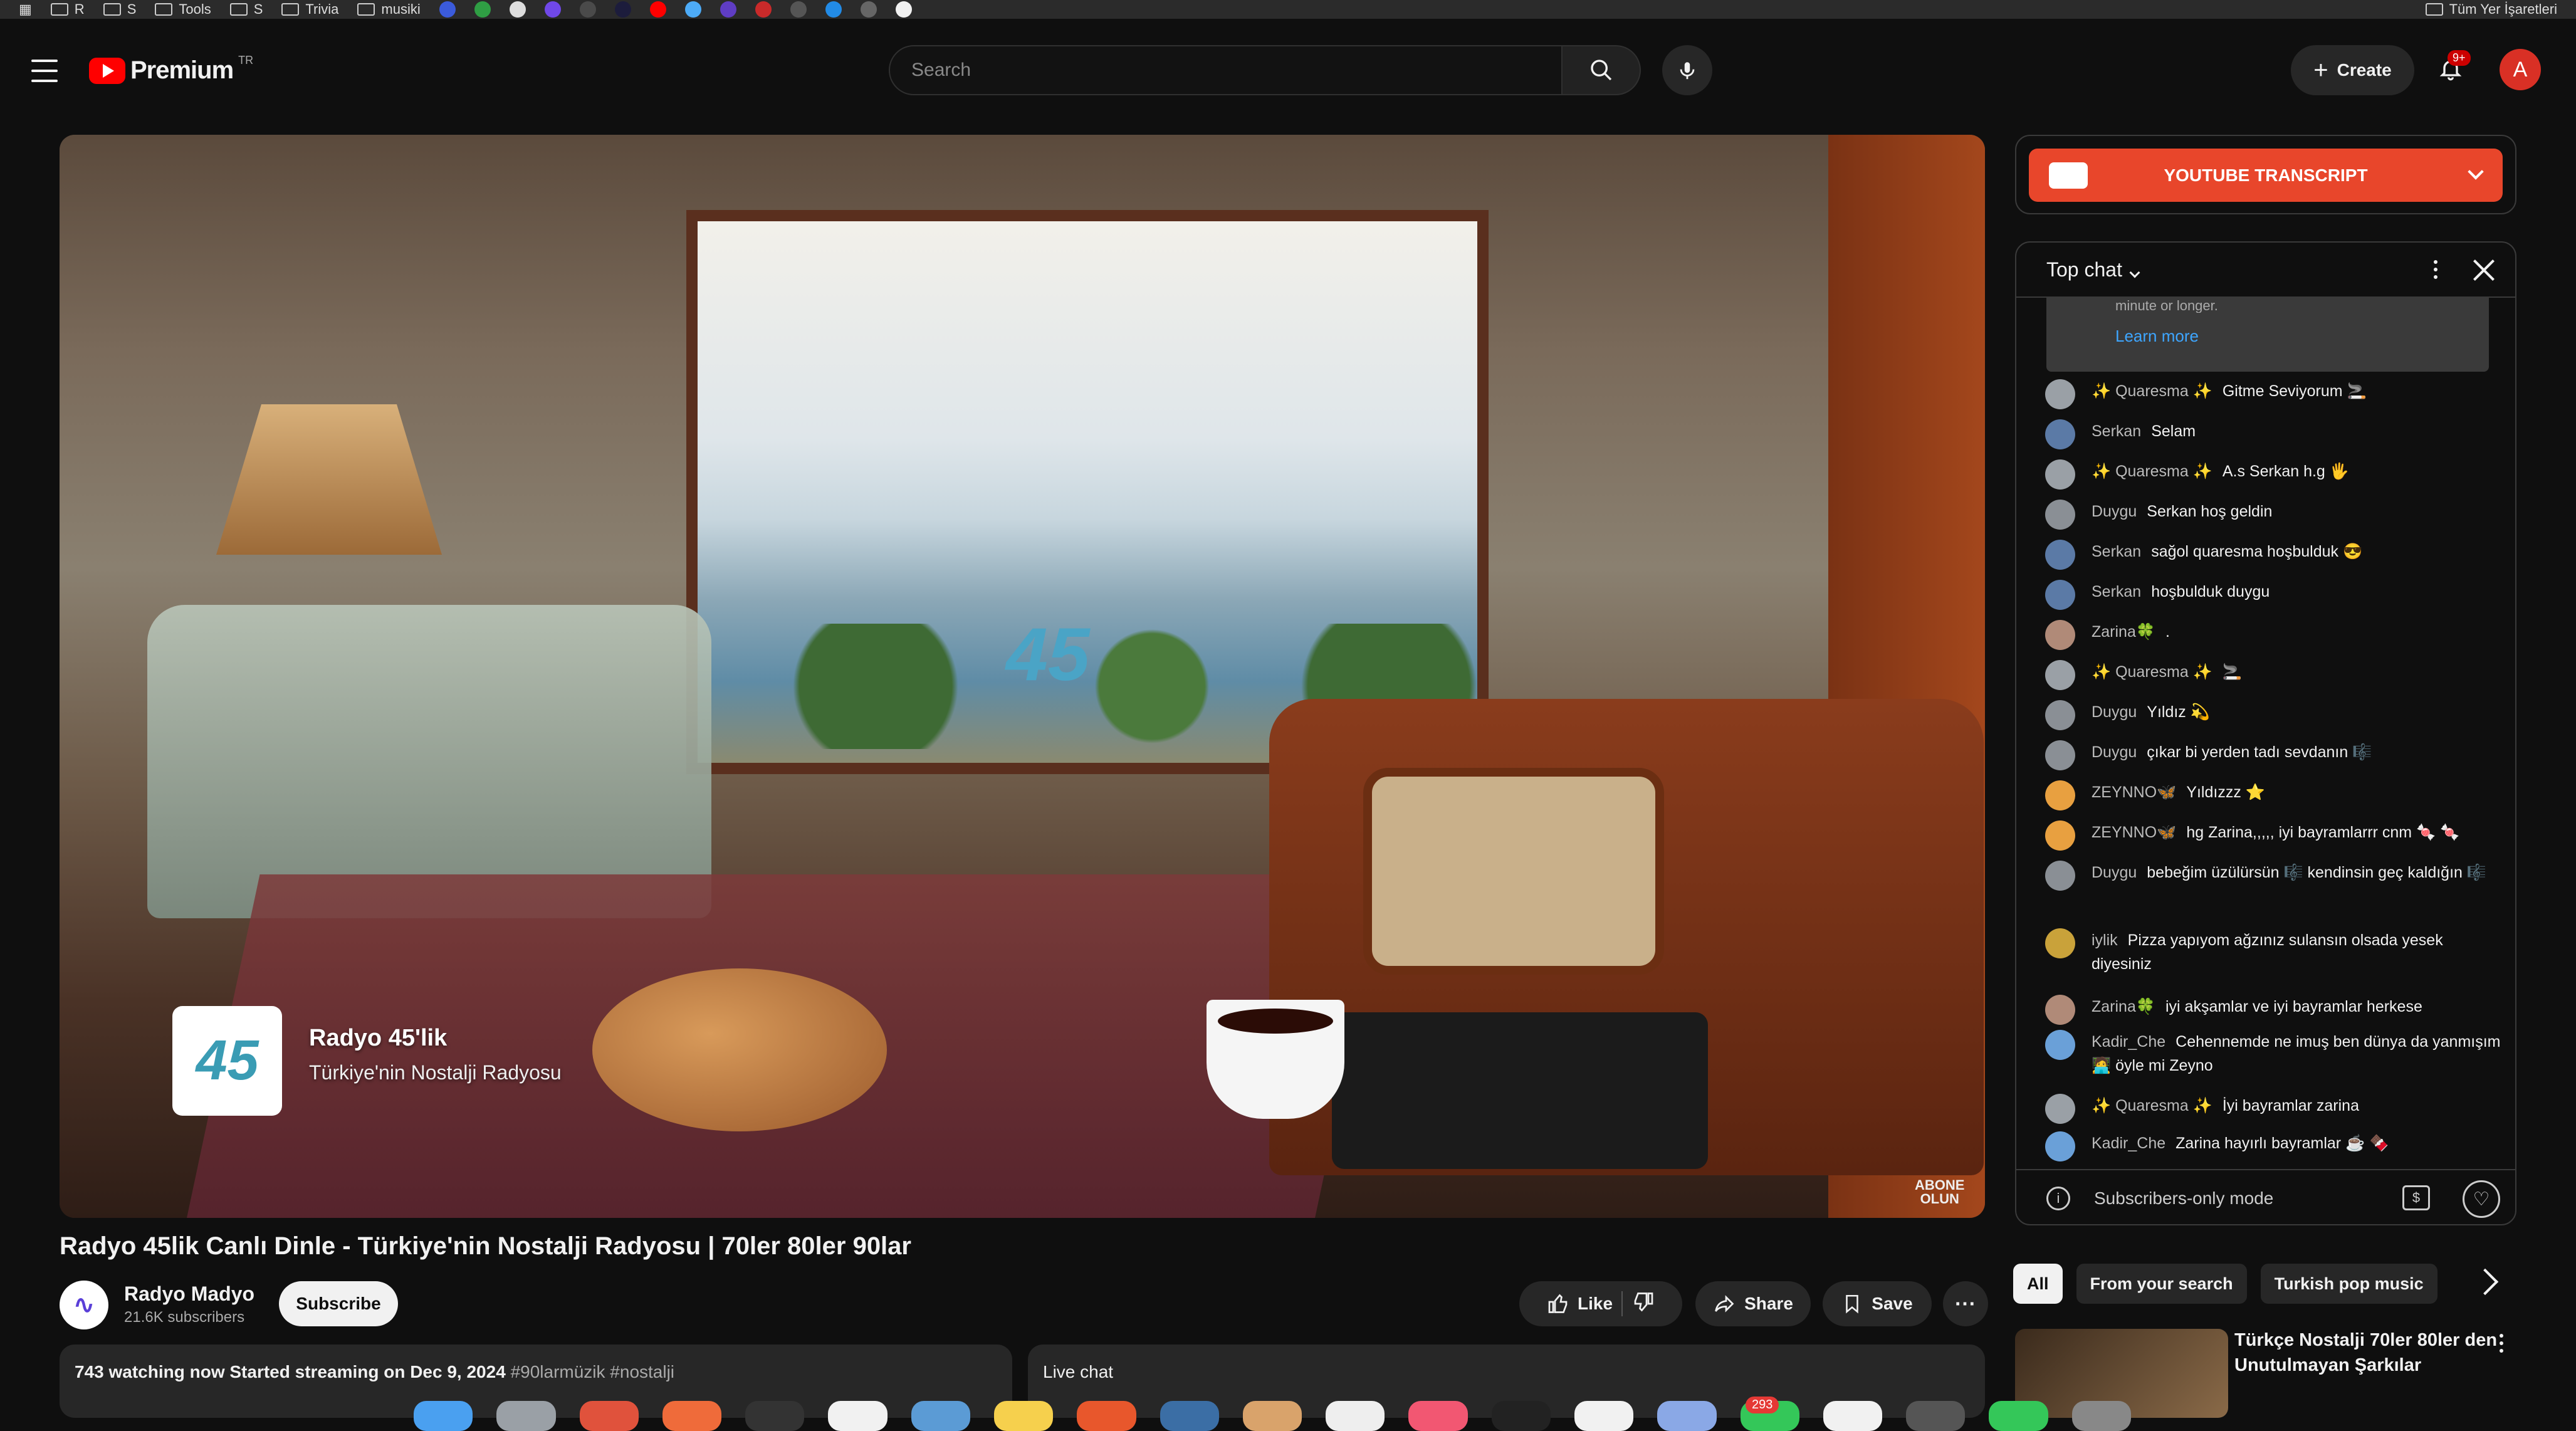 The height and width of the screenshot is (1431, 2576). Describe the element at coordinates (1226, 70) in the screenshot. I see `search-input: Search` at that location.